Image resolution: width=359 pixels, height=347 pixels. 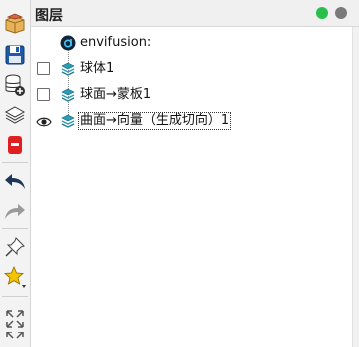 I want to click on pin-icon, so click(x=15, y=247).